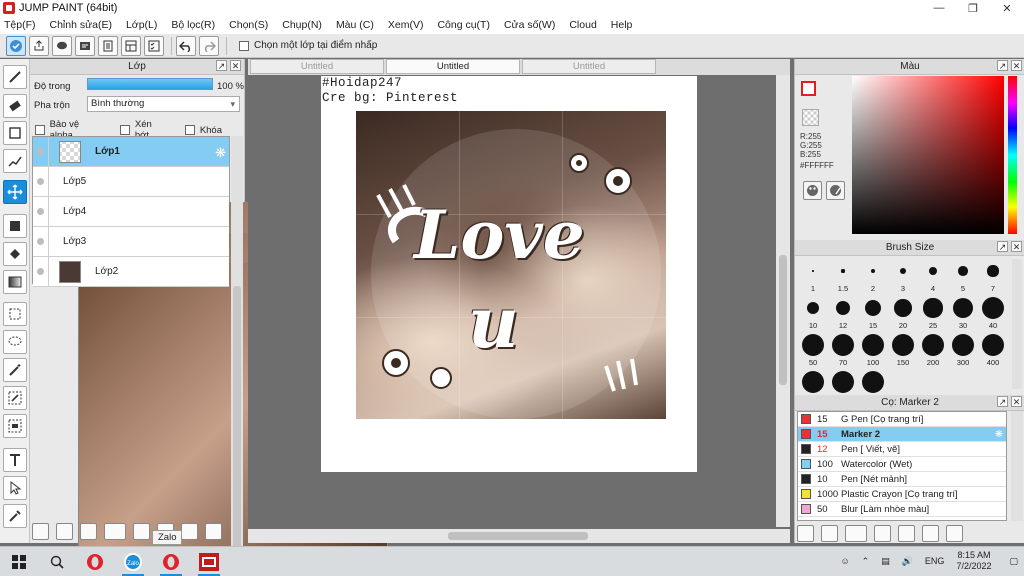  I want to click on layer-scrollbar, so click(237, 352).